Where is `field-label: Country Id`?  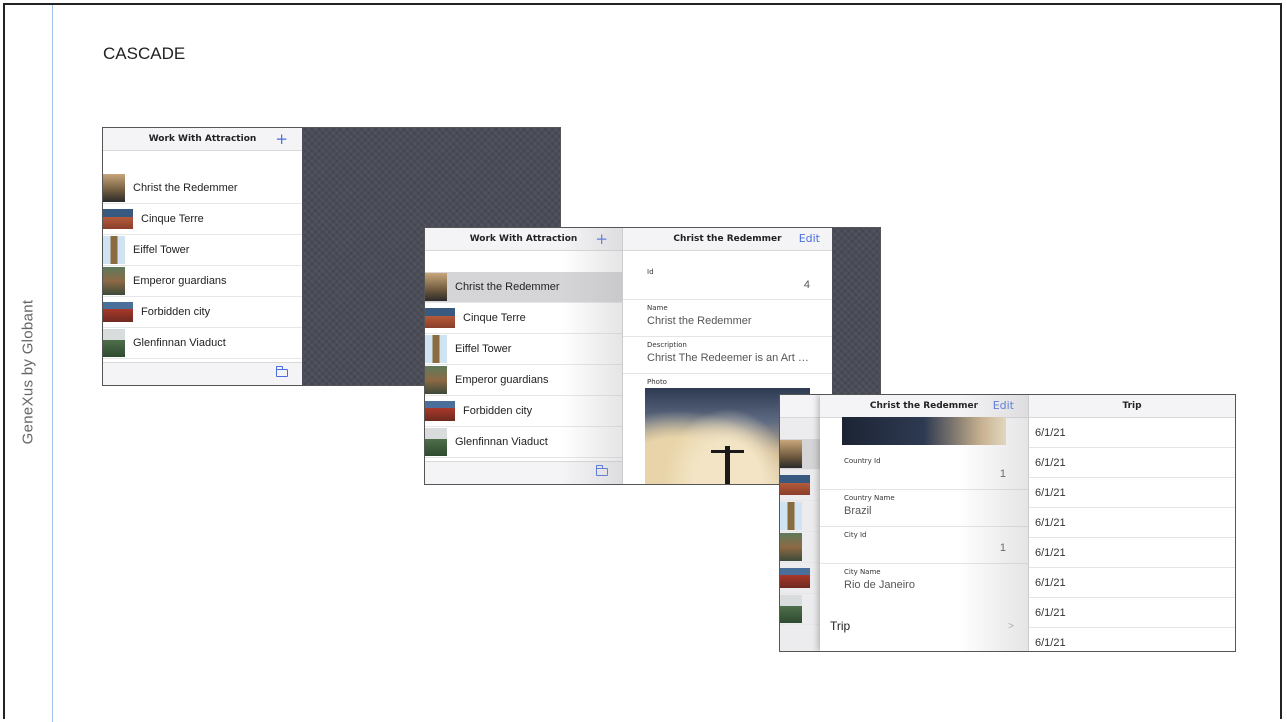
field-label: Country Id is located at coordinates (862, 461).